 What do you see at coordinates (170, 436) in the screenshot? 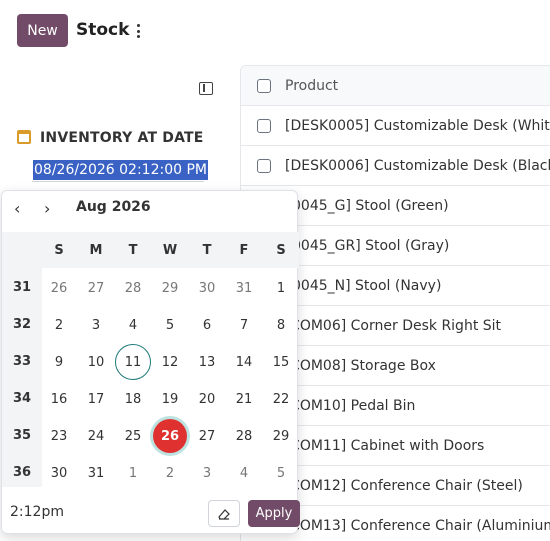
I see `calendar-day-selected: 26` at bounding box center [170, 436].